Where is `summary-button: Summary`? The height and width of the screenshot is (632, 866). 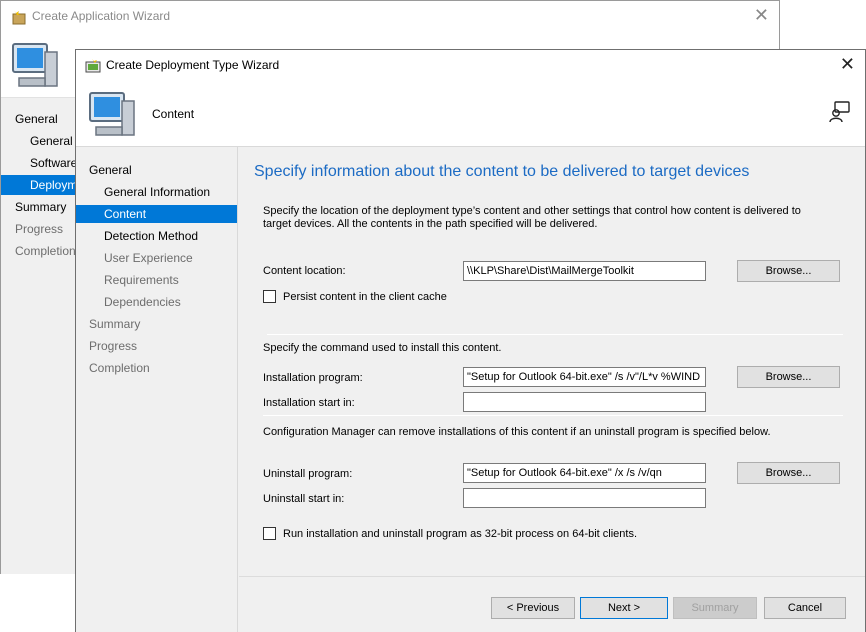
summary-button: Summary is located at coordinates (715, 608).